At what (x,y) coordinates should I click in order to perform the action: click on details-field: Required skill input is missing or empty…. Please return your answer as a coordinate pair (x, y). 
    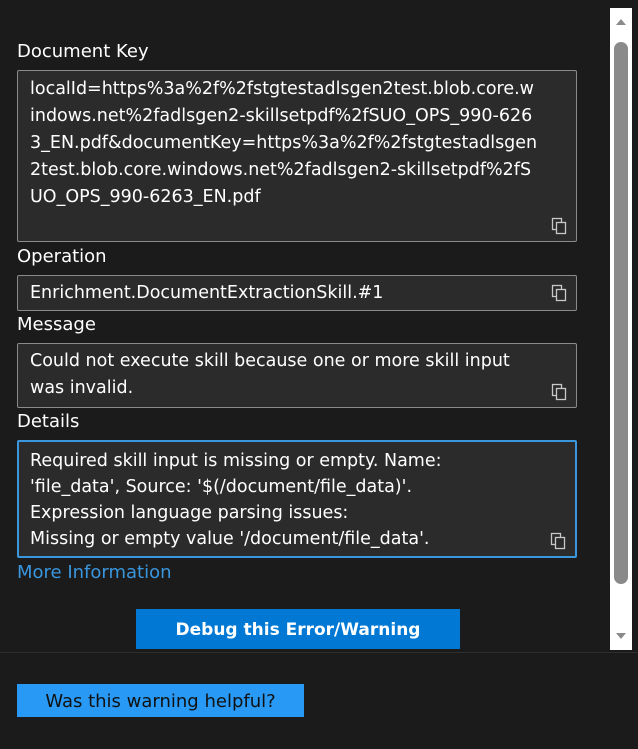
    Looking at the image, I should click on (297, 499).